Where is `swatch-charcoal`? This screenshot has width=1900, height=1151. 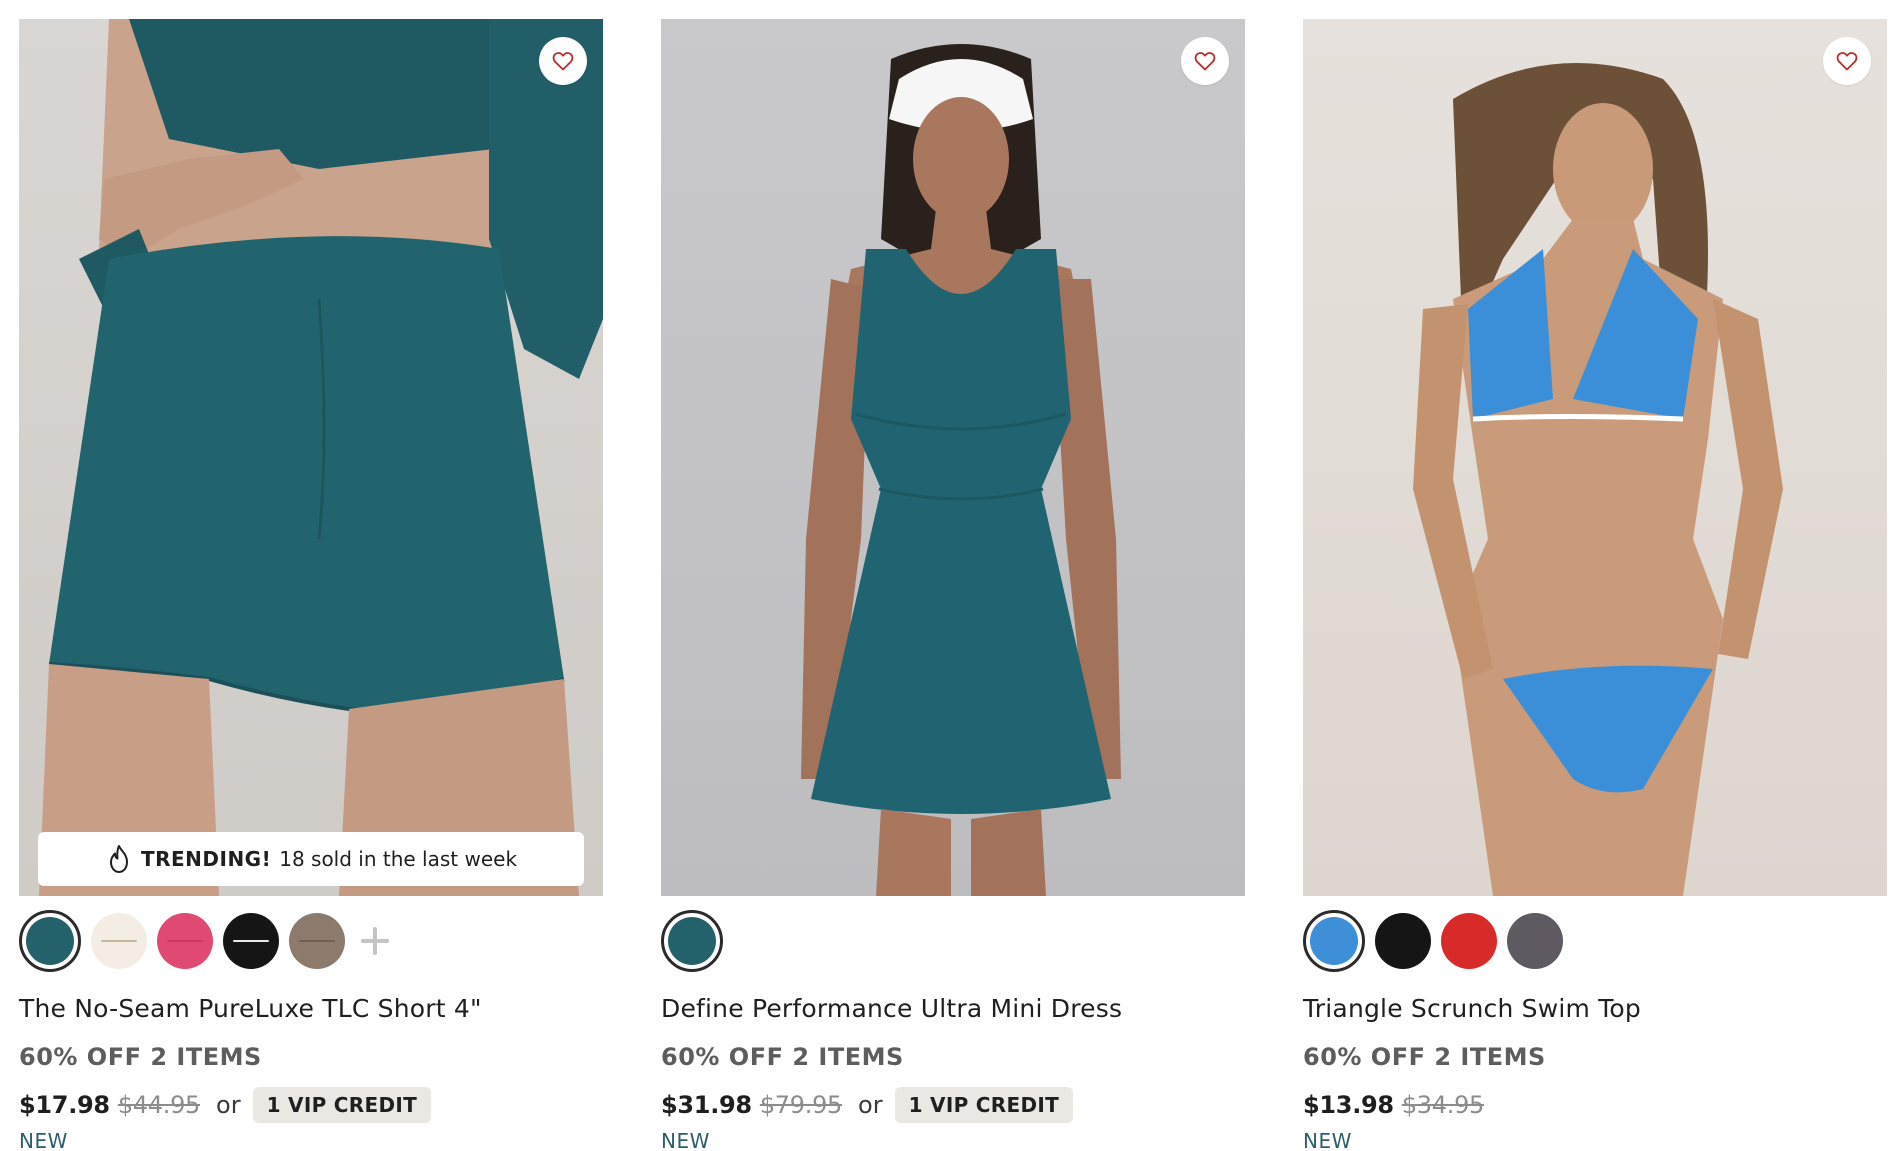
swatch-charcoal is located at coordinates (1535, 941).